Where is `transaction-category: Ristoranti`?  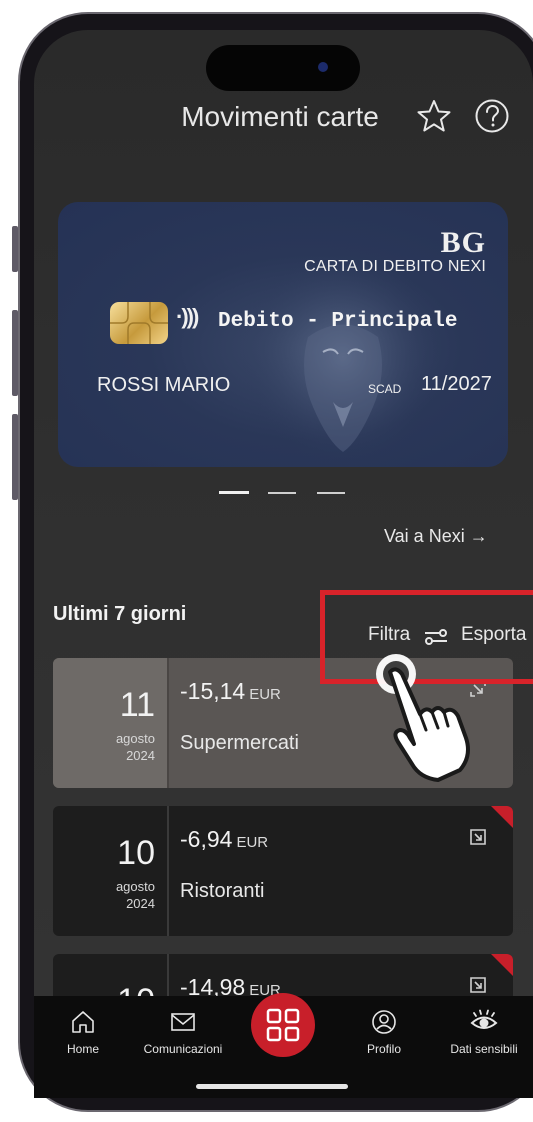 transaction-category: Ristoranti is located at coordinates (222, 891).